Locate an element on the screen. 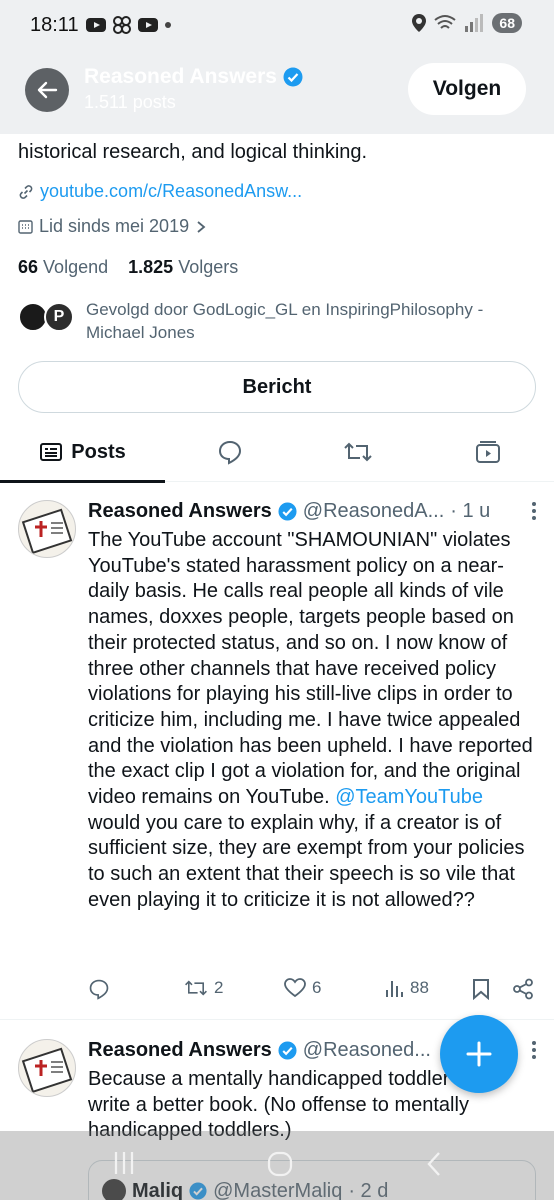 The width and height of the screenshot is (554, 1200). status-bar: 18:11 68 is located at coordinates (277, 26).